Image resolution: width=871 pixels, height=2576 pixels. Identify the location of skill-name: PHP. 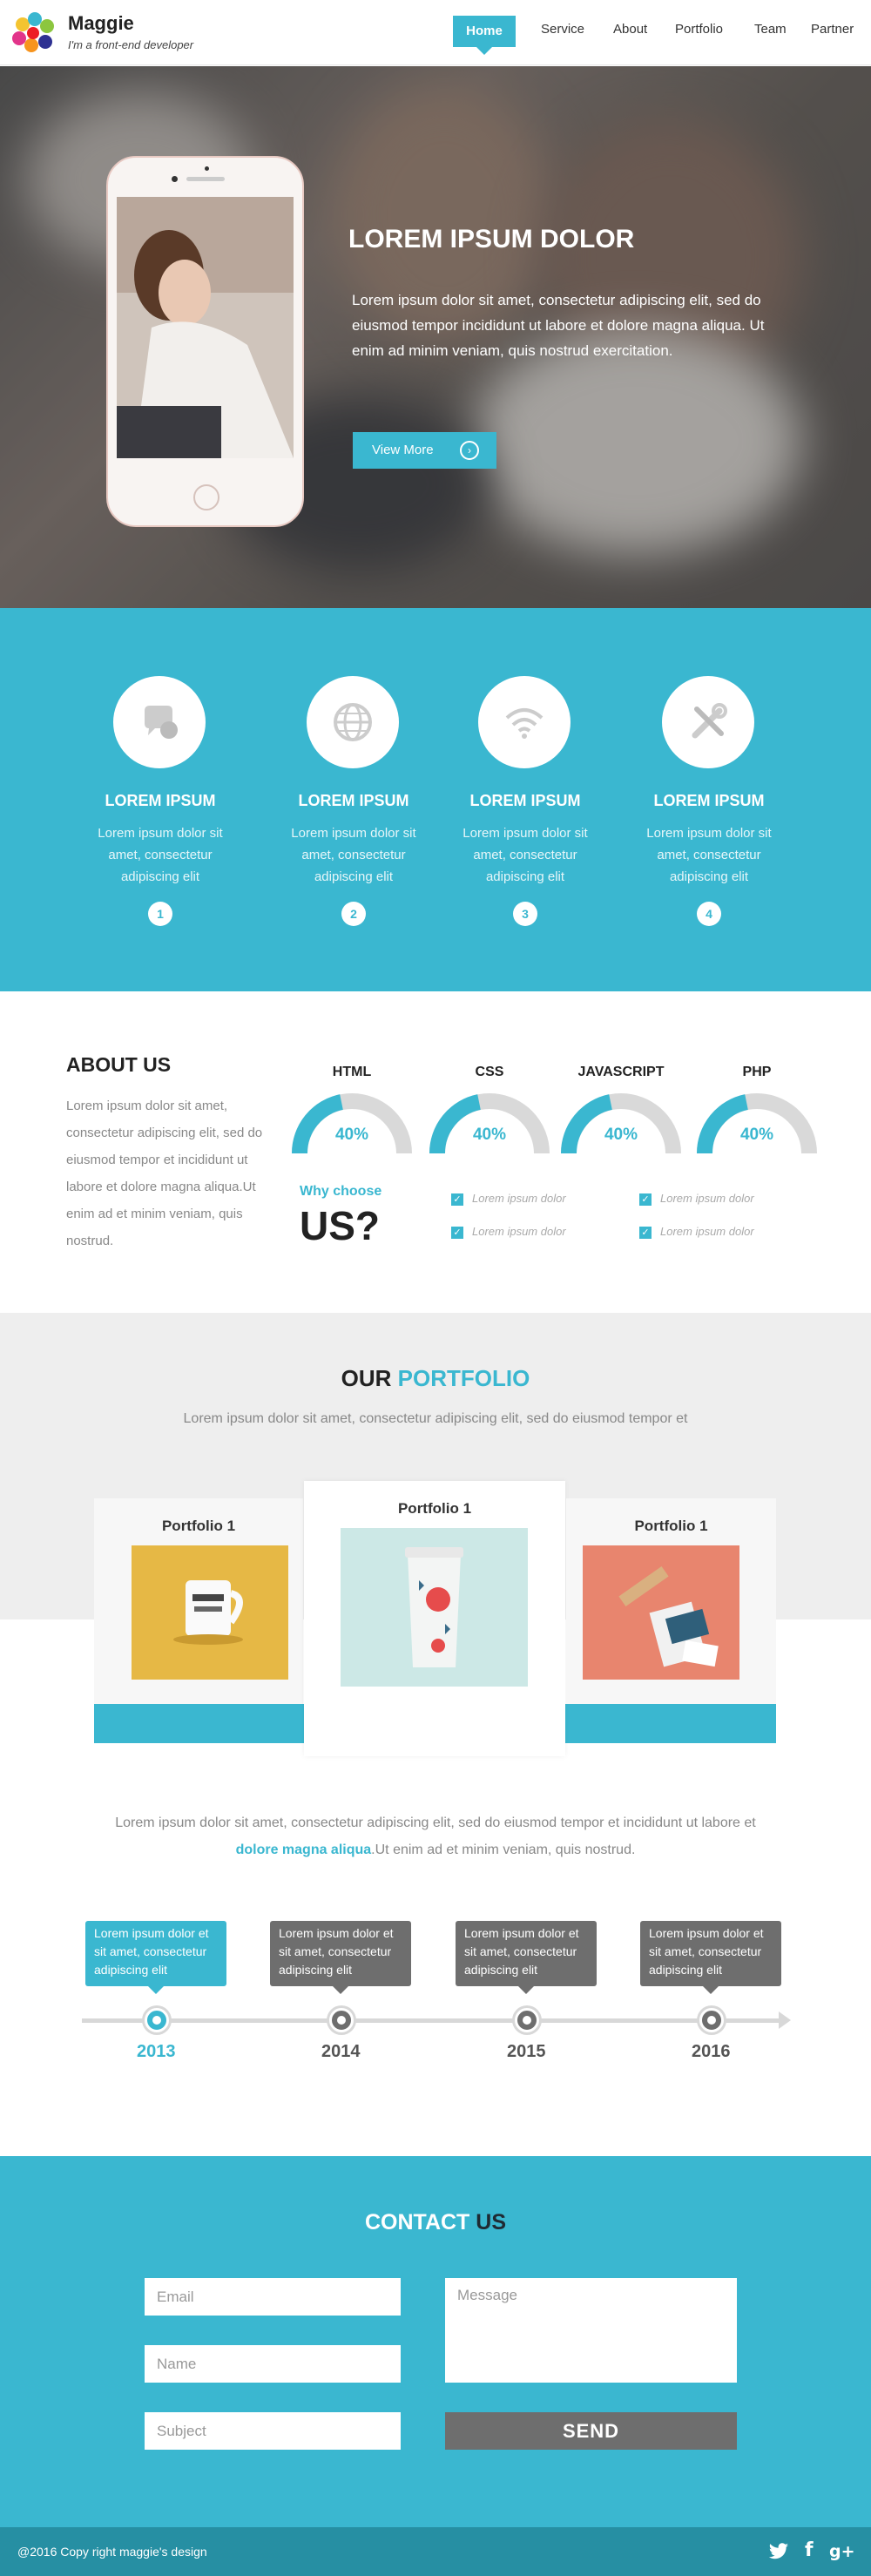
(757, 1072).